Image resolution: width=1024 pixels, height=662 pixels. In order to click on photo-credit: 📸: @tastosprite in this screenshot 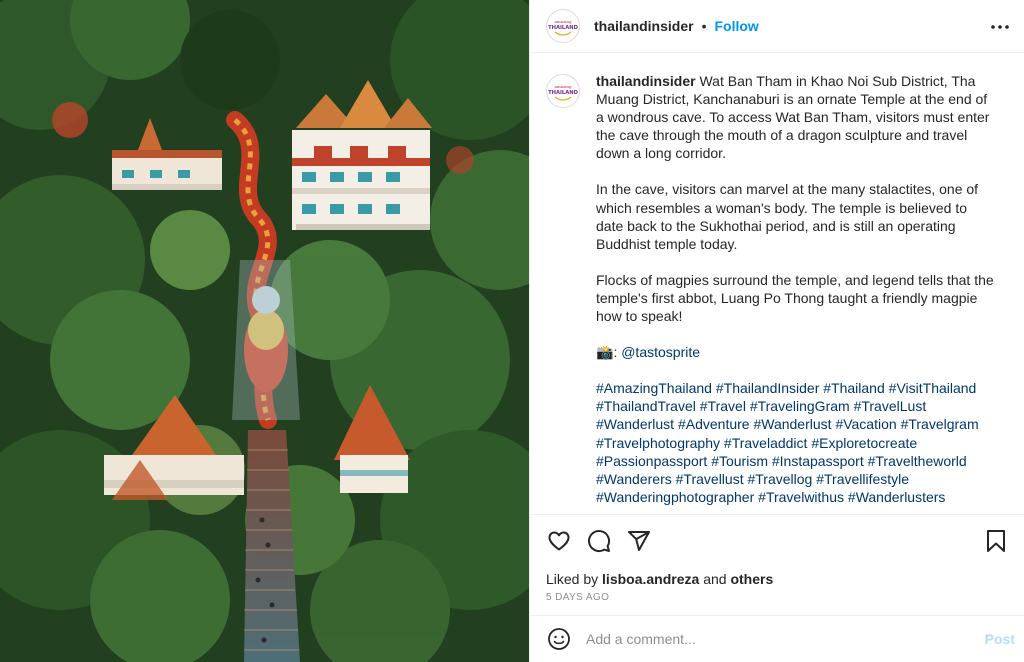, I will do `click(796, 352)`.